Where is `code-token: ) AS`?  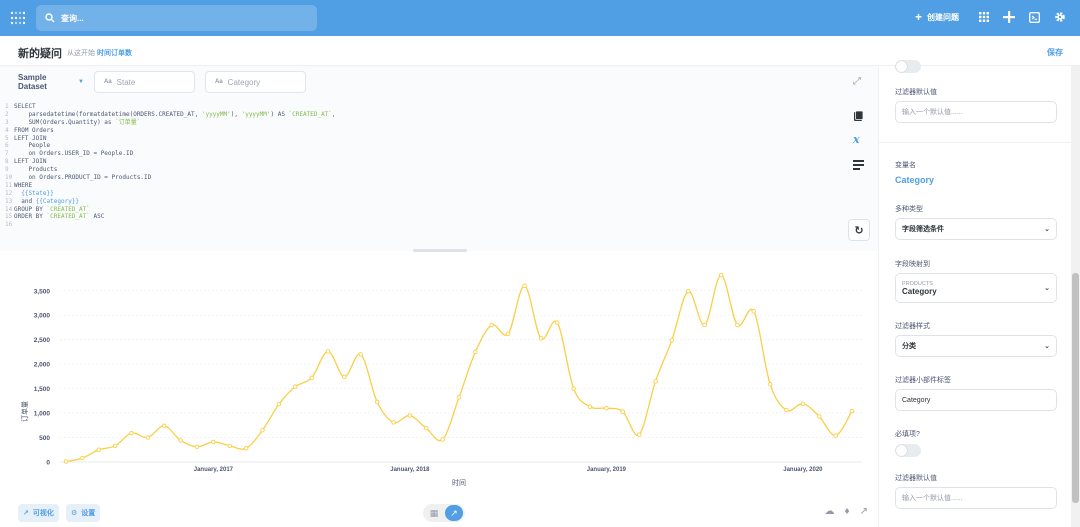 code-token: ) AS is located at coordinates (279, 114).